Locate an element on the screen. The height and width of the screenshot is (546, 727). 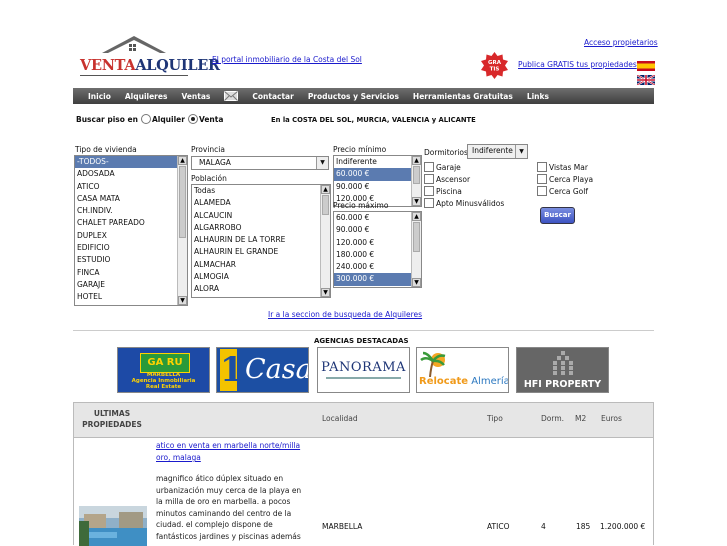
list-option: CHALET PAREADO is located at coordinates (131, 223).